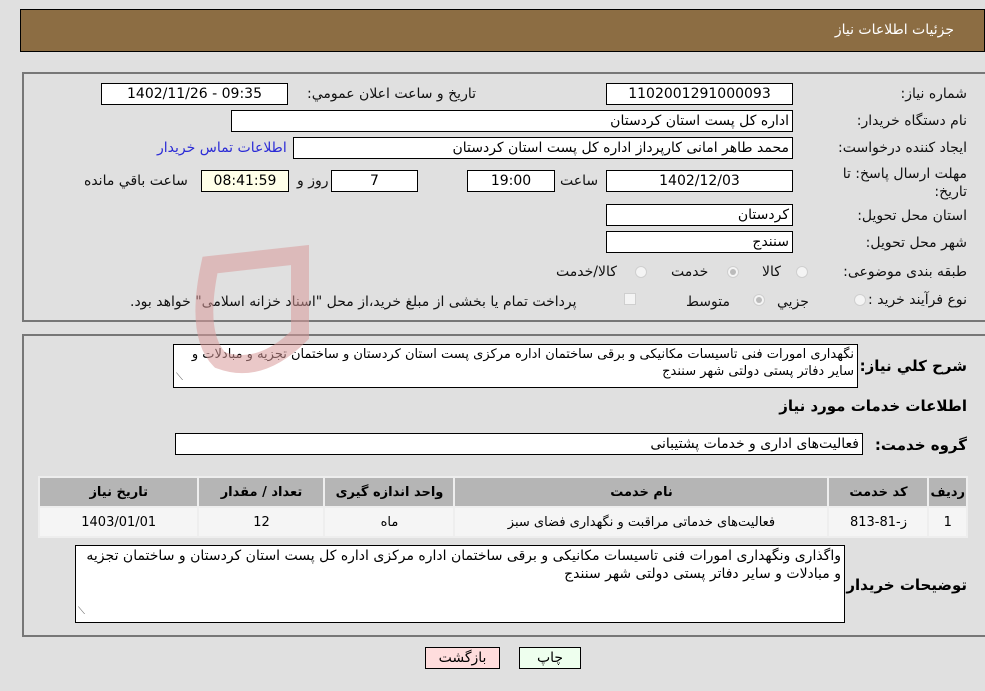  What do you see at coordinates (913, 366) in the screenshot?
I see `general-desc-label: شرح کلي نياز:` at bounding box center [913, 366].